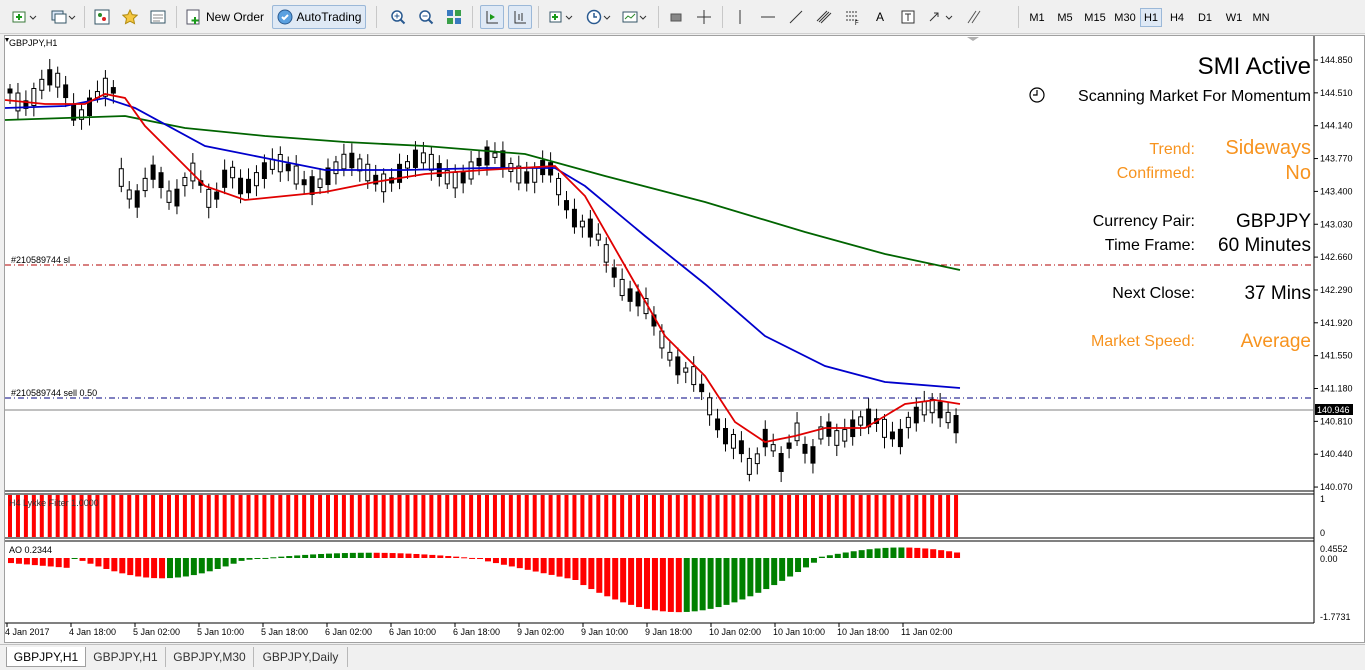 Image resolution: width=1365 pixels, height=670 pixels. I want to click on timeframe-m15: M15, so click(1095, 17).